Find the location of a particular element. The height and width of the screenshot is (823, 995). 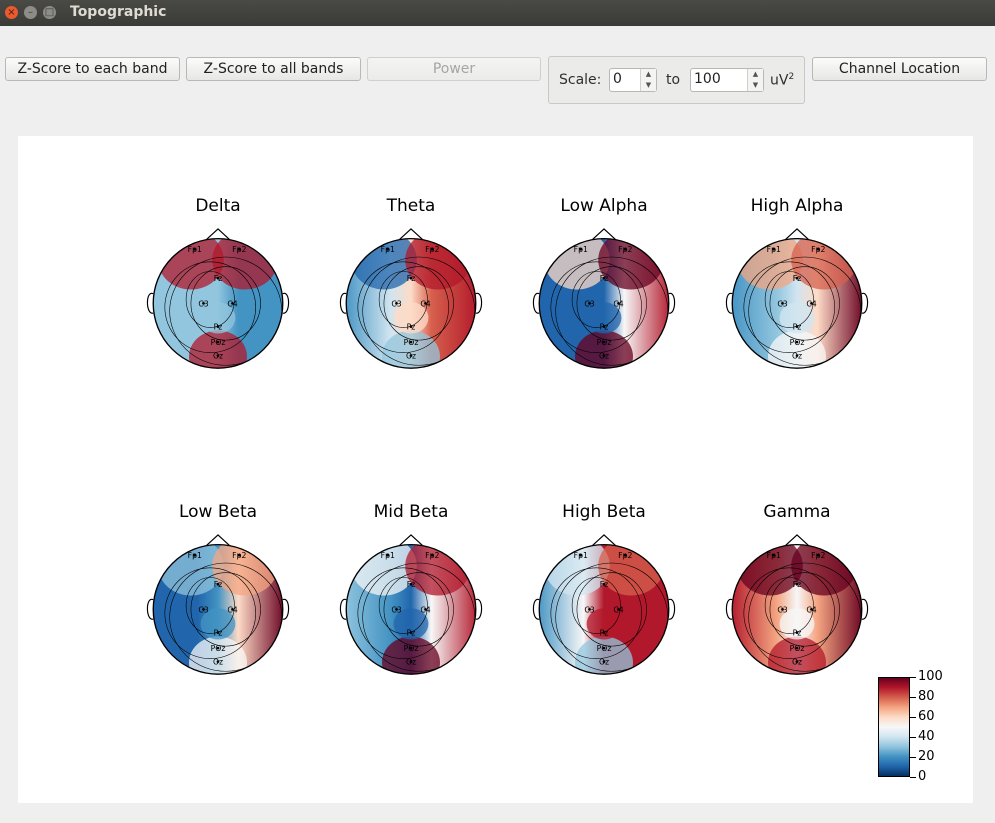

scale-to-label: to is located at coordinates (673, 80).